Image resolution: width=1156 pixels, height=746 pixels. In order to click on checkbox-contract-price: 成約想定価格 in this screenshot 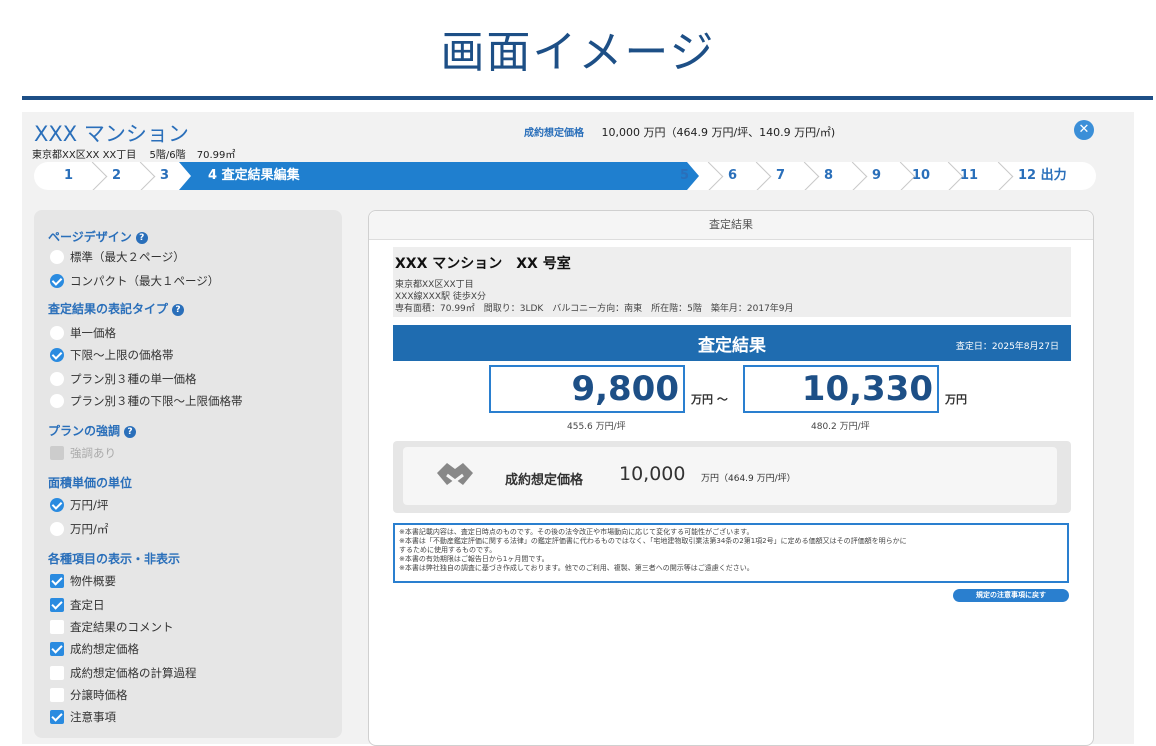, I will do `click(94, 649)`.